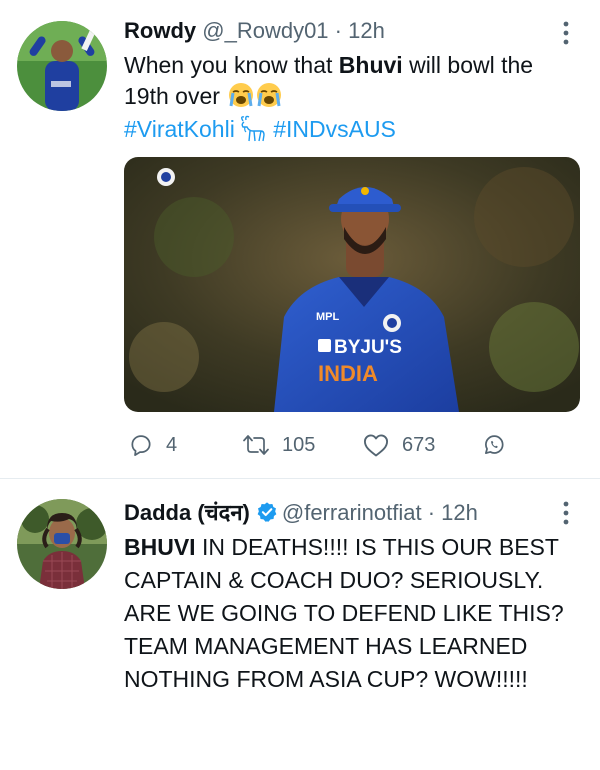 Image resolution: width=600 pixels, height=770 pixels. What do you see at coordinates (256, 445) in the screenshot?
I see `retweet-icon` at bounding box center [256, 445].